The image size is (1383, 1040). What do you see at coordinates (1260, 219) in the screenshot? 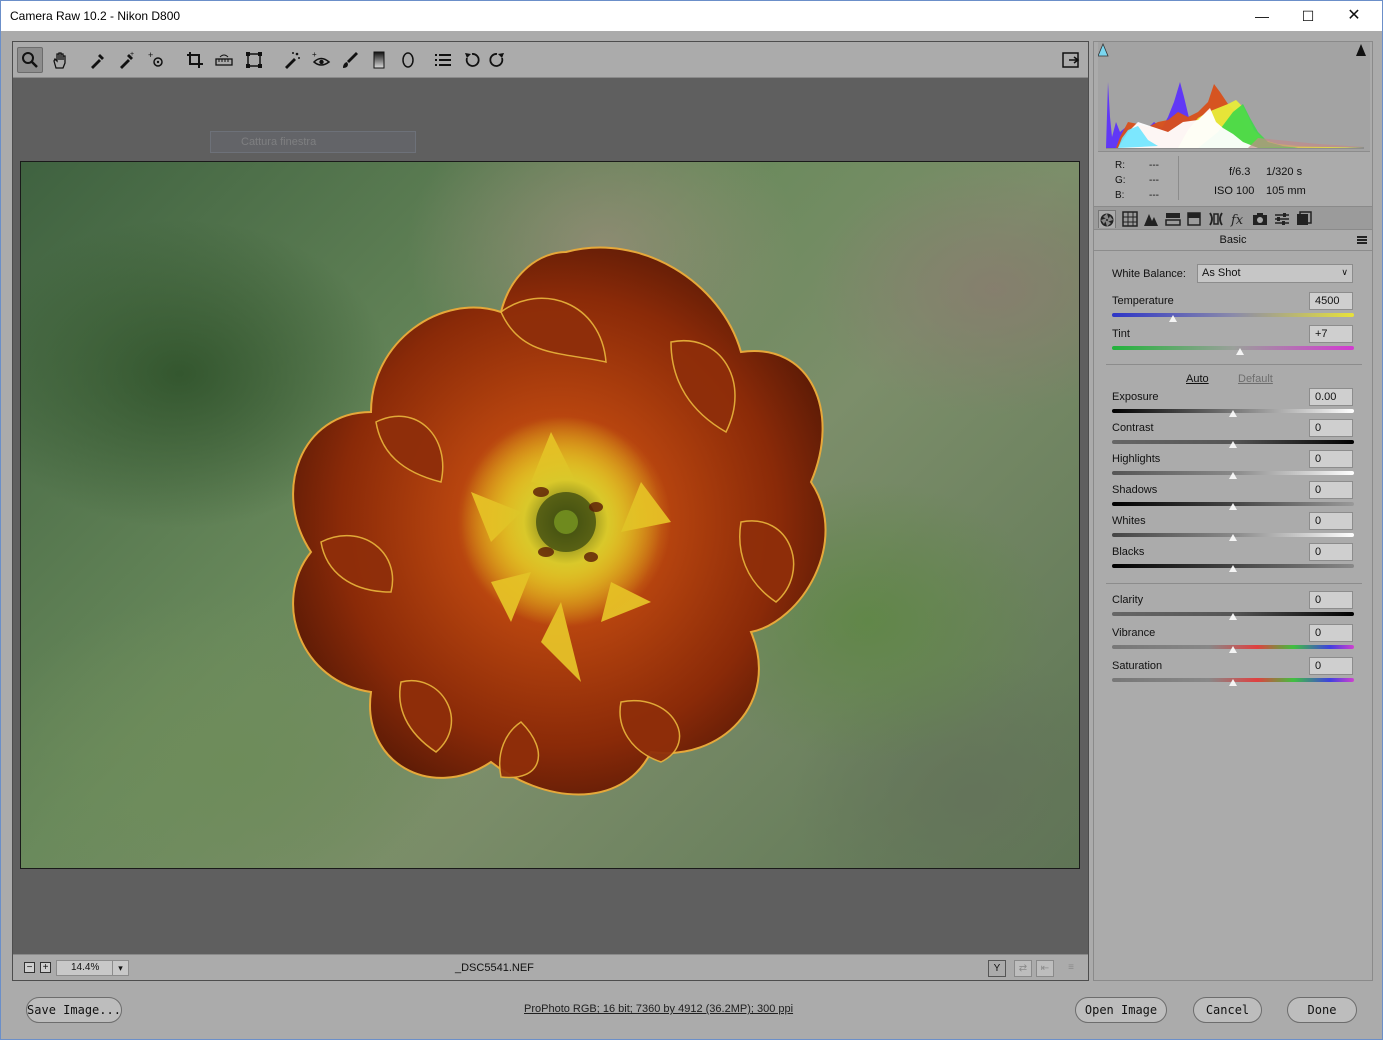
I see `calibration-icon` at bounding box center [1260, 219].